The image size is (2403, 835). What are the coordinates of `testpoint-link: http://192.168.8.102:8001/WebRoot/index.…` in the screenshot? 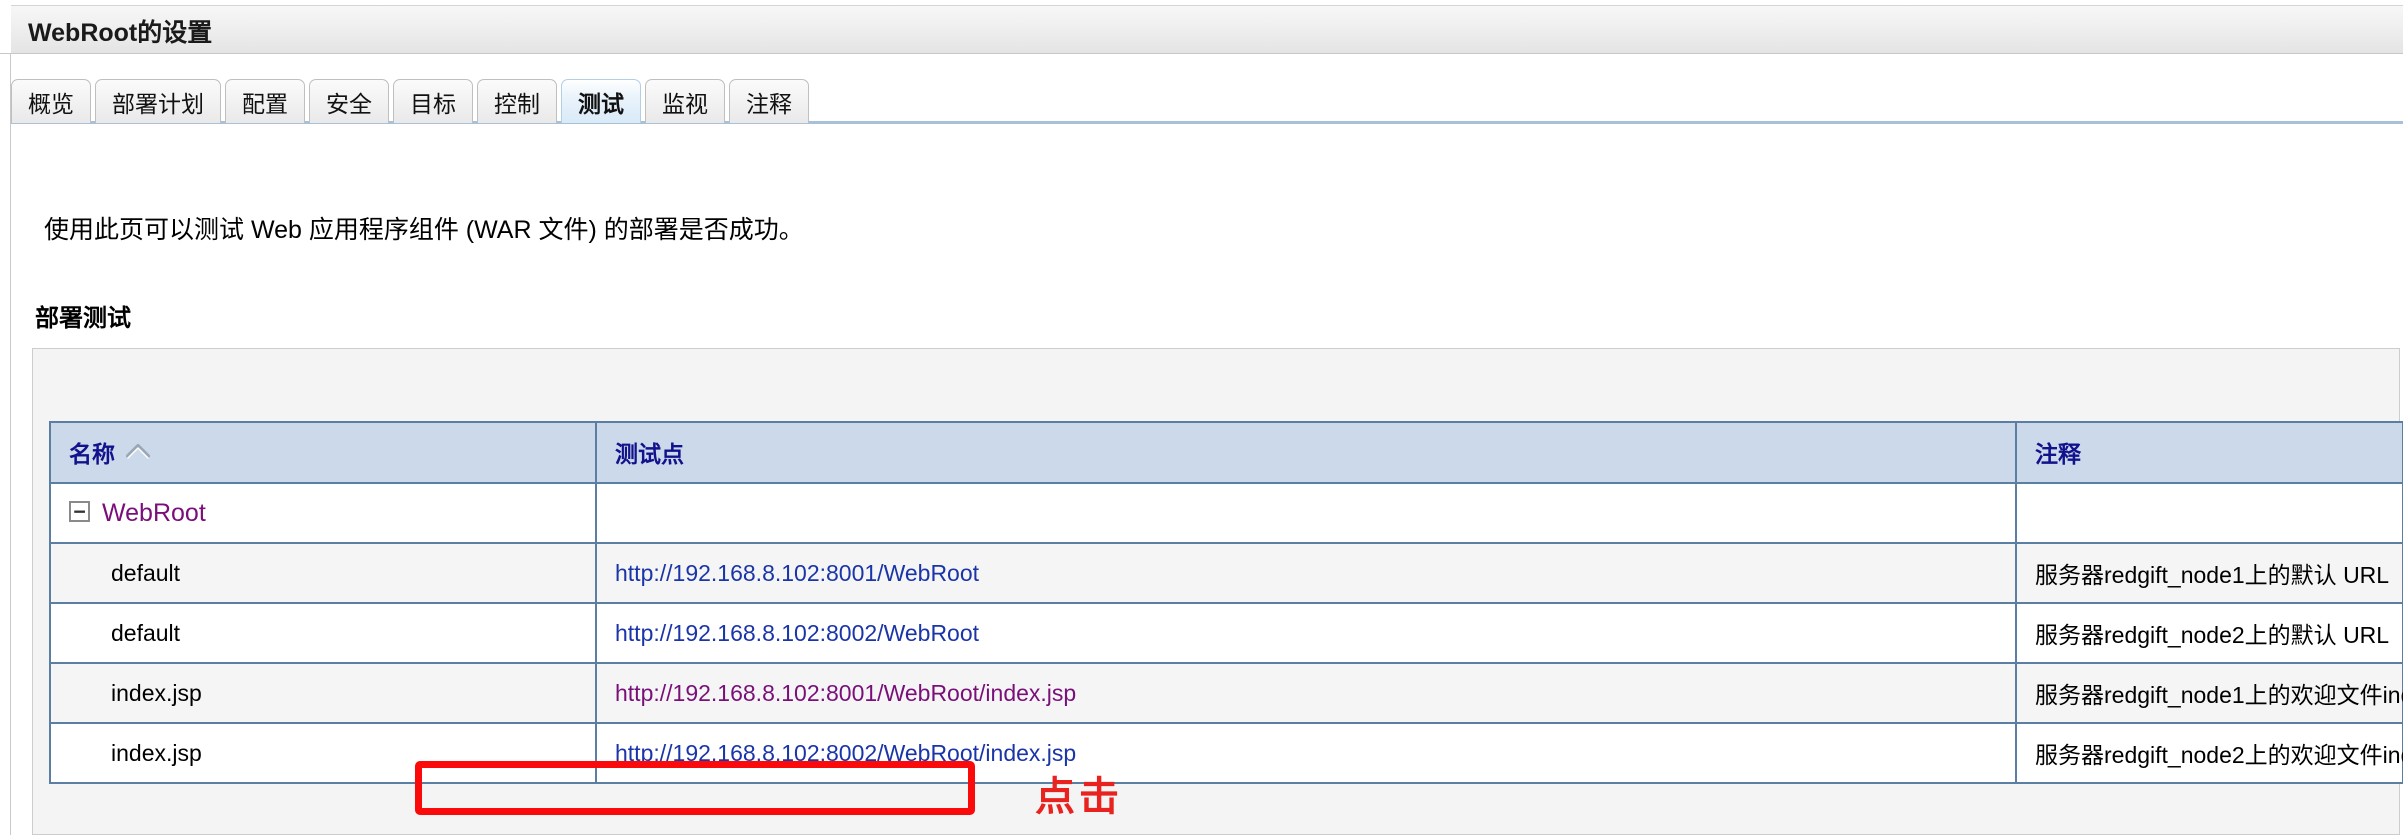 It's located at (845, 693).